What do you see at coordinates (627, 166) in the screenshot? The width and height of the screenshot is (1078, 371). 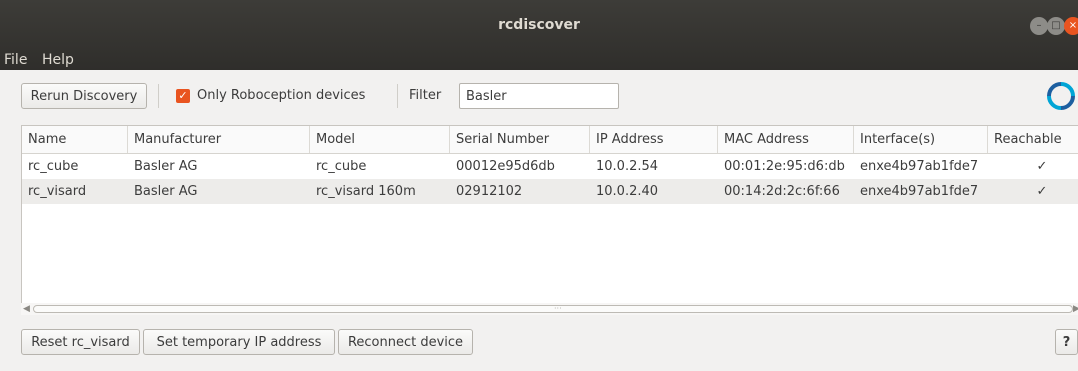 I see `cell-ip: 10.0.2.54` at bounding box center [627, 166].